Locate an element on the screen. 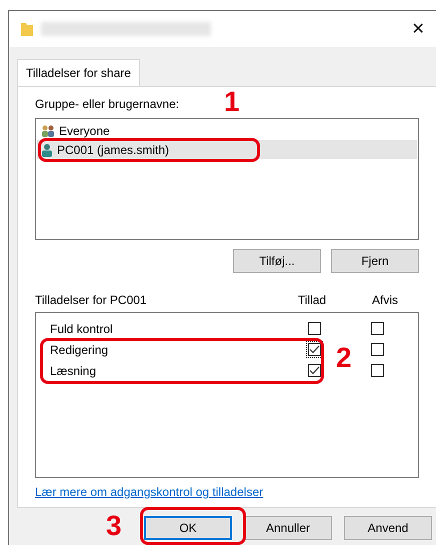  user-name: Everyone is located at coordinates (84, 131).